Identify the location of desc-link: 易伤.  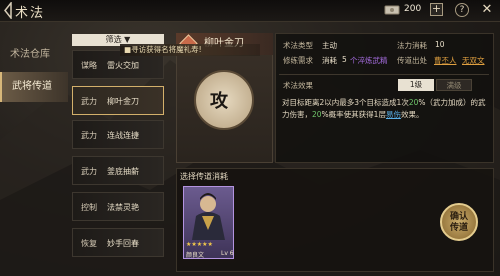
(393, 114).